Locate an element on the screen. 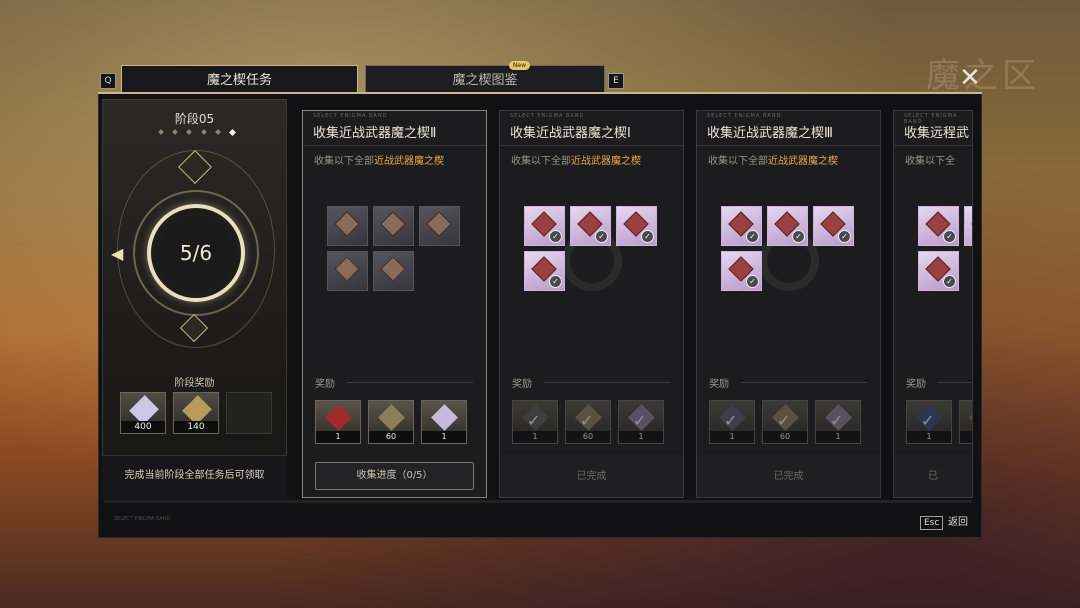  tab-enigma-codex: 魔之楔图鉴 New is located at coordinates (485, 78).